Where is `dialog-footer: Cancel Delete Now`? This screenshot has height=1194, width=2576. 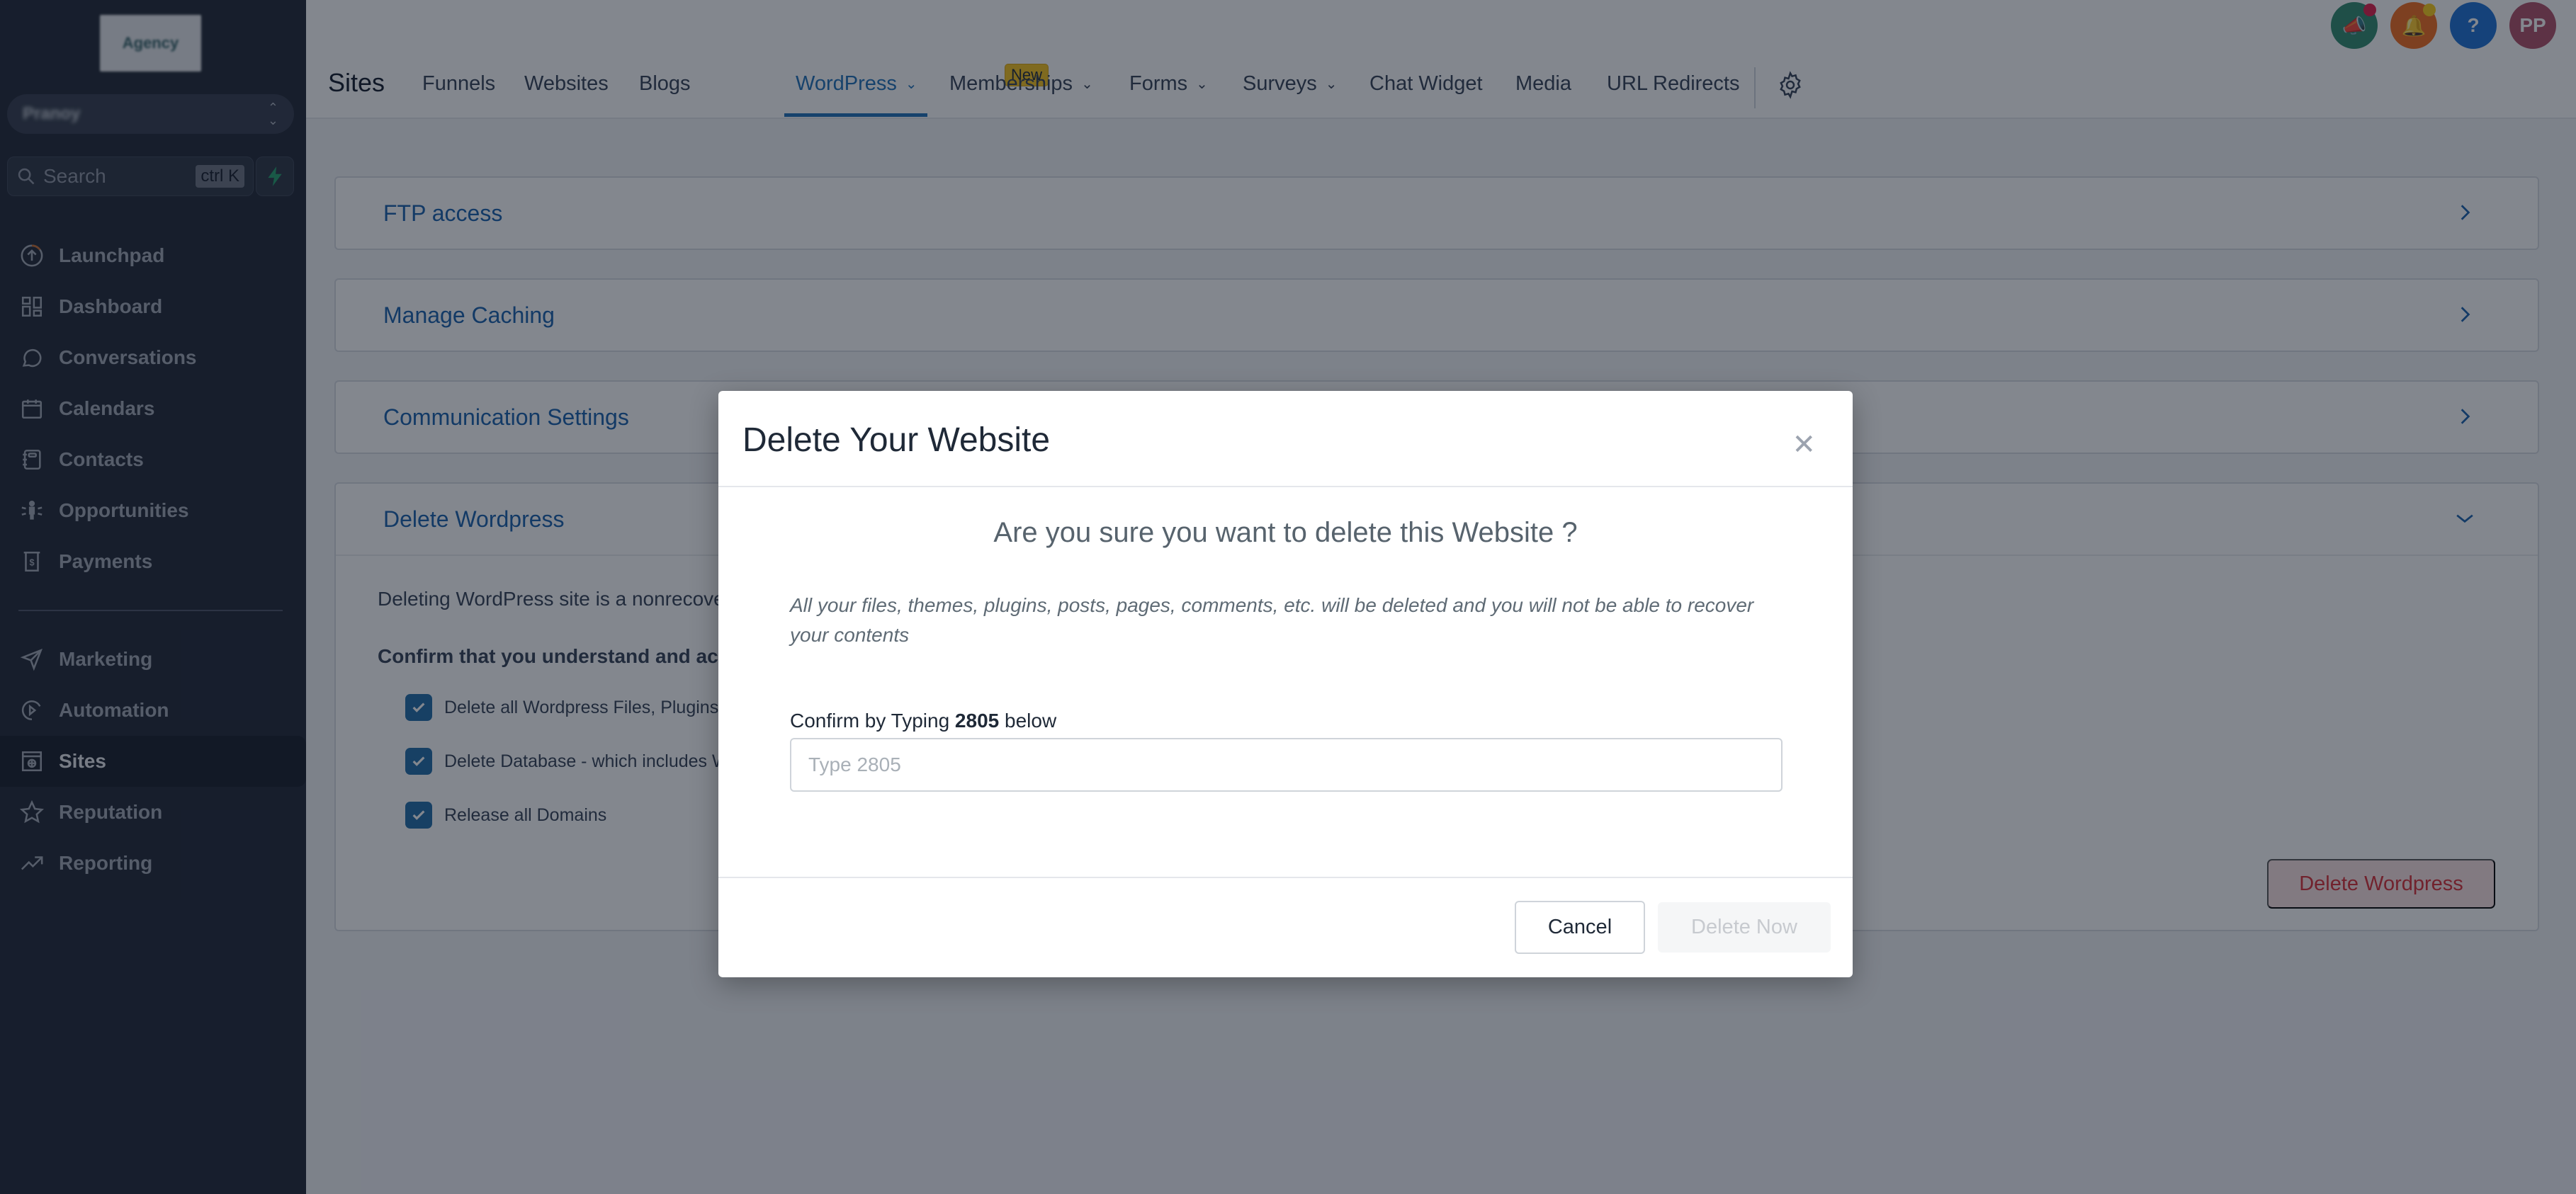 dialog-footer: Cancel Delete Now is located at coordinates (1285, 927).